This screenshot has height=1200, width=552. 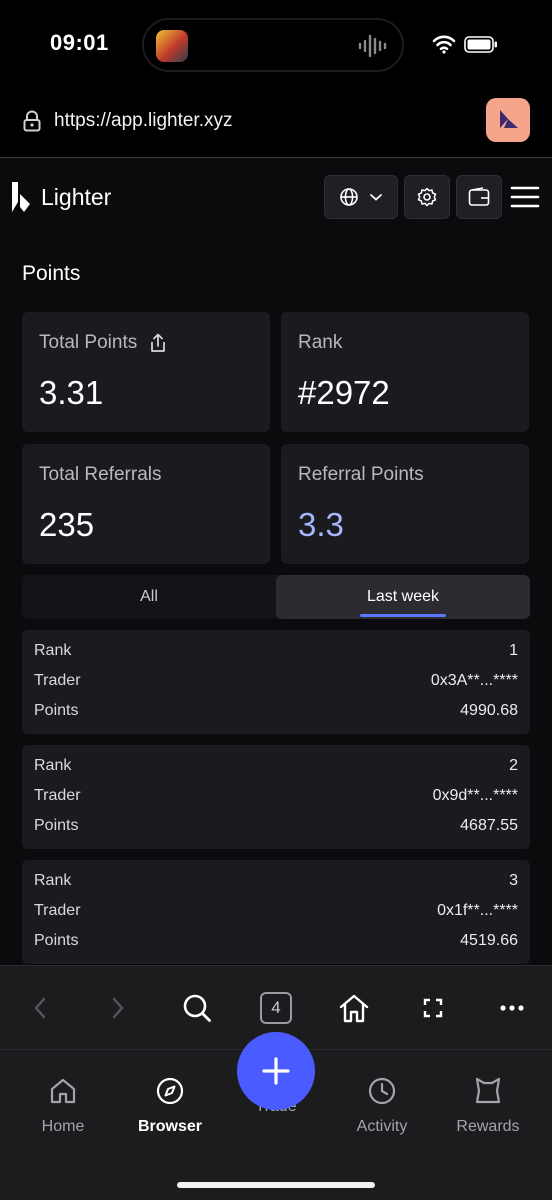 I want to click on hamburger-menu-icon, so click(x=525, y=197).